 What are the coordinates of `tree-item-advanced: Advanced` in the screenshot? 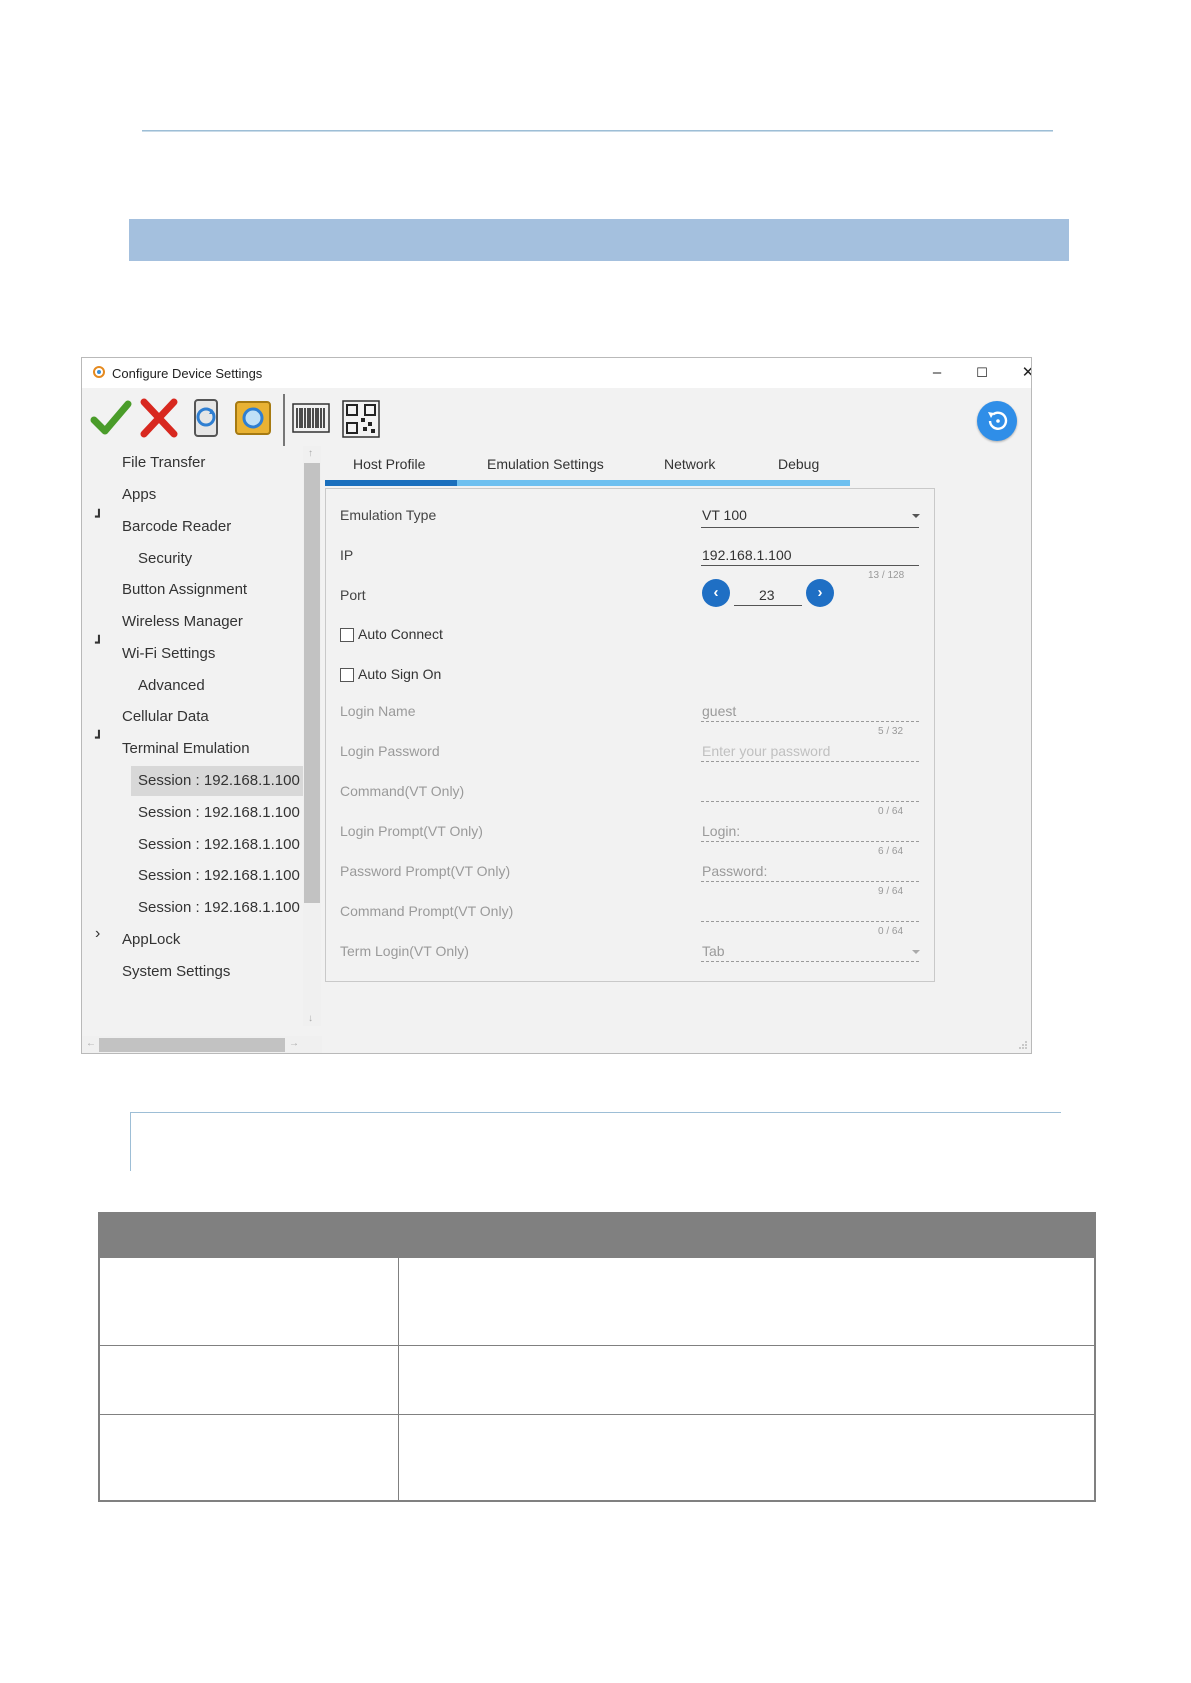 It's located at (171, 686).